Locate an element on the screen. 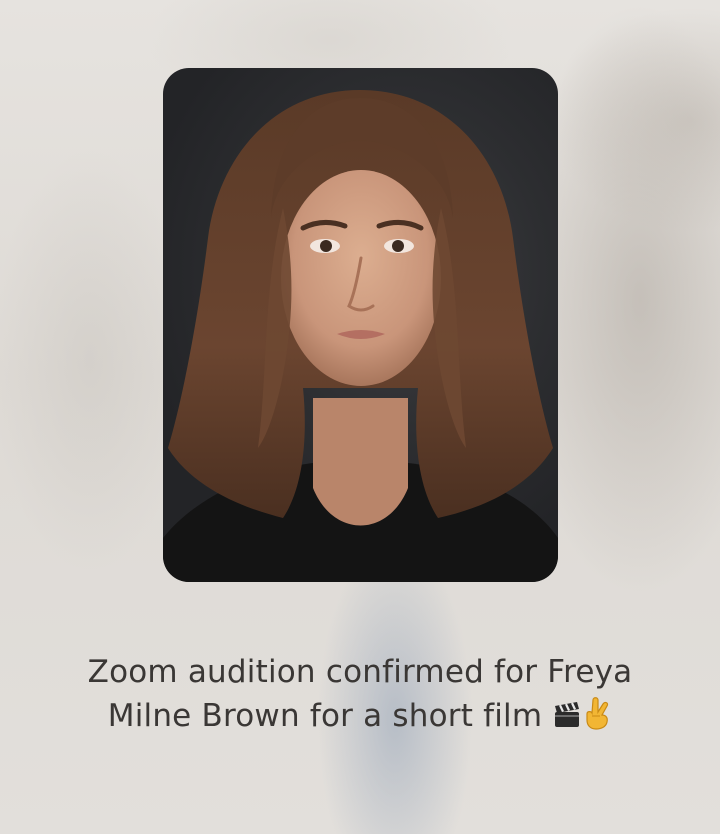 The width and height of the screenshot is (720, 834). crossed-fingers-icon is located at coordinates (598, 719).